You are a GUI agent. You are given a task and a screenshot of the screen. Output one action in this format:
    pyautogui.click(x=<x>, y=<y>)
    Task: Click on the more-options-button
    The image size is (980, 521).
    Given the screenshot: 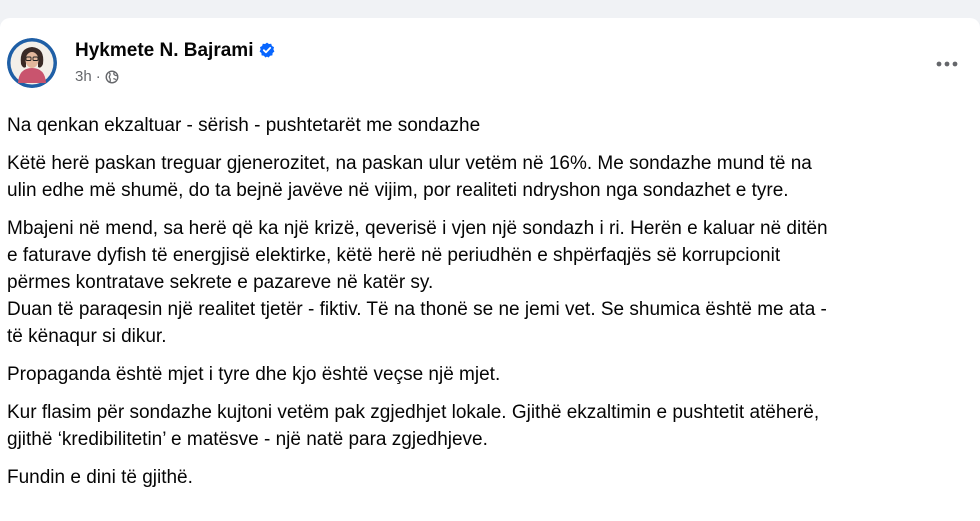 What is the action you would take?
    pyautogui.click(x=947, y=64)
    